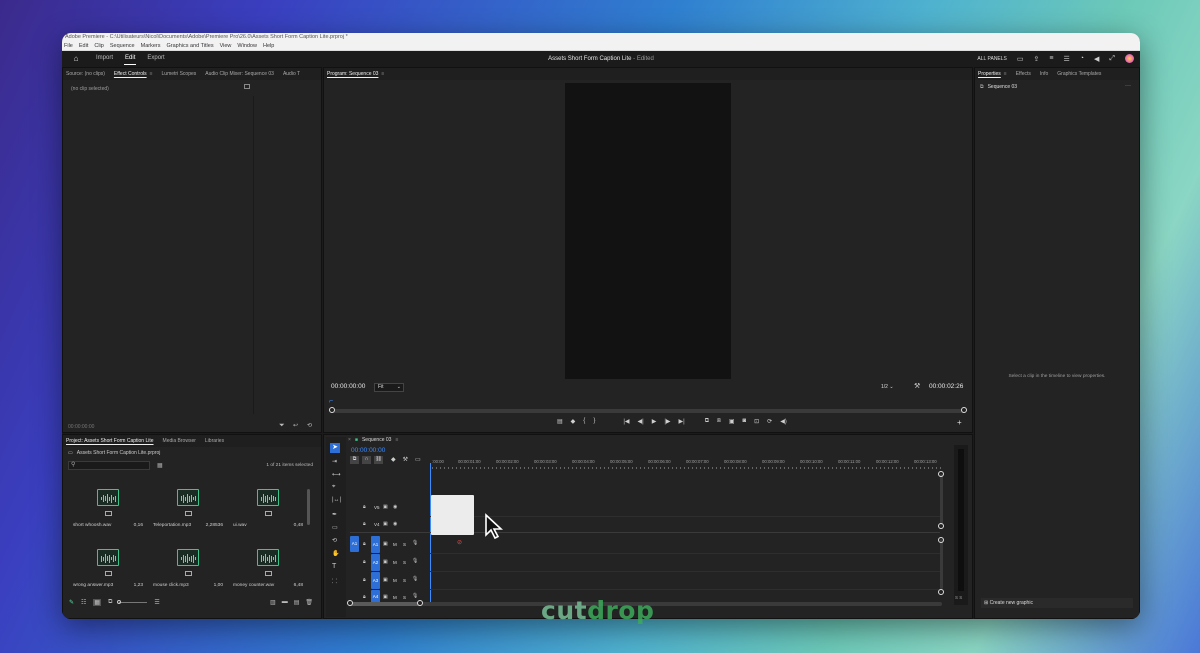  I want to click on linked-selection-icon: ⛓, so click(378, 460).